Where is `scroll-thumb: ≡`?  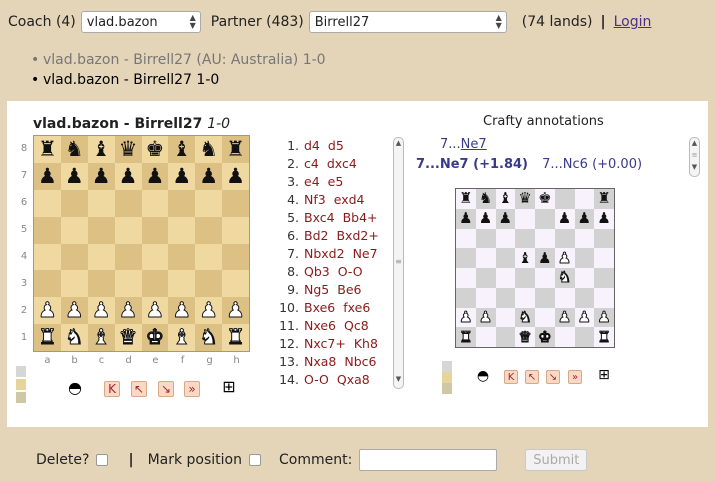
scroll-thumb: ≡ is located at coordinates (694, 155).